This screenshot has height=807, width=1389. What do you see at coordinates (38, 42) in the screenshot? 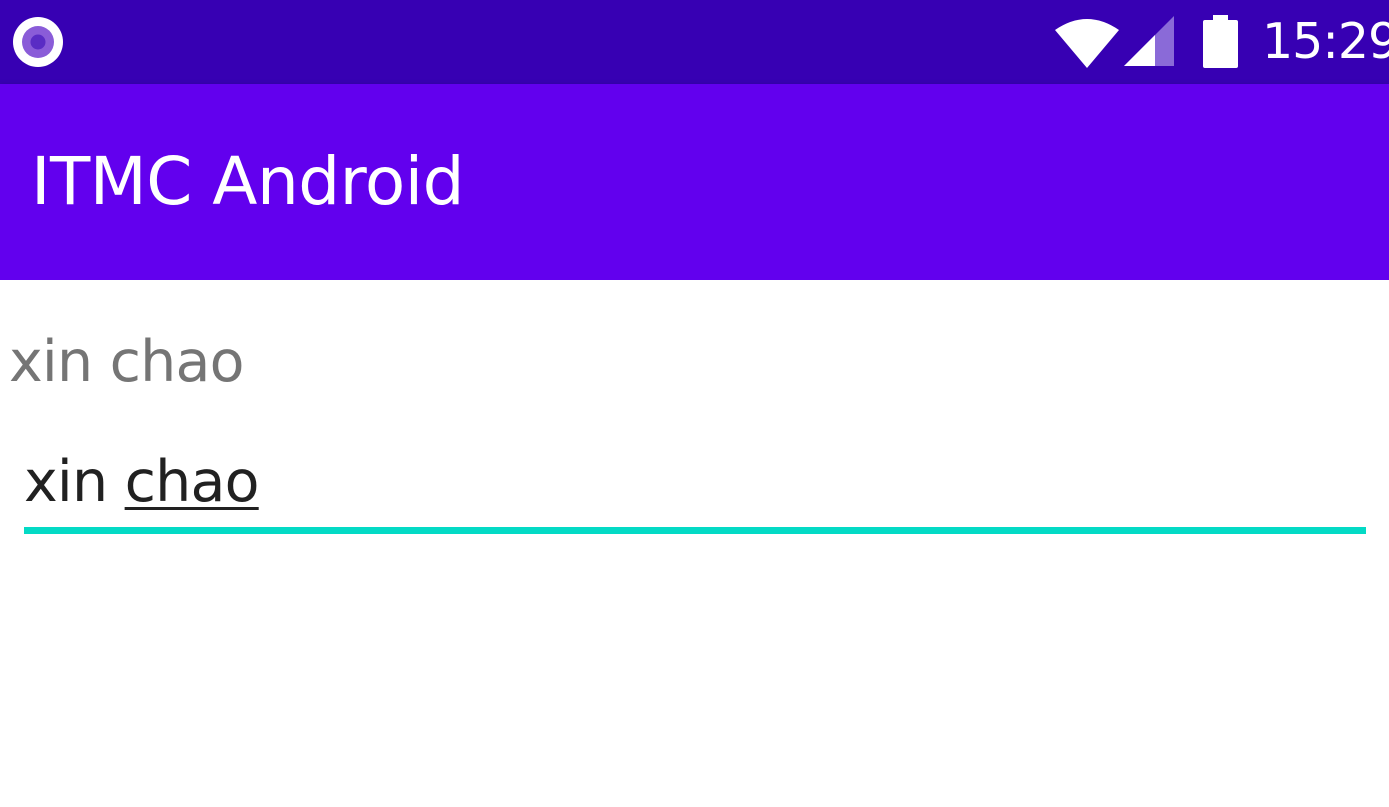
I see `notification-dot-icon` at bounding box center [38, 42].